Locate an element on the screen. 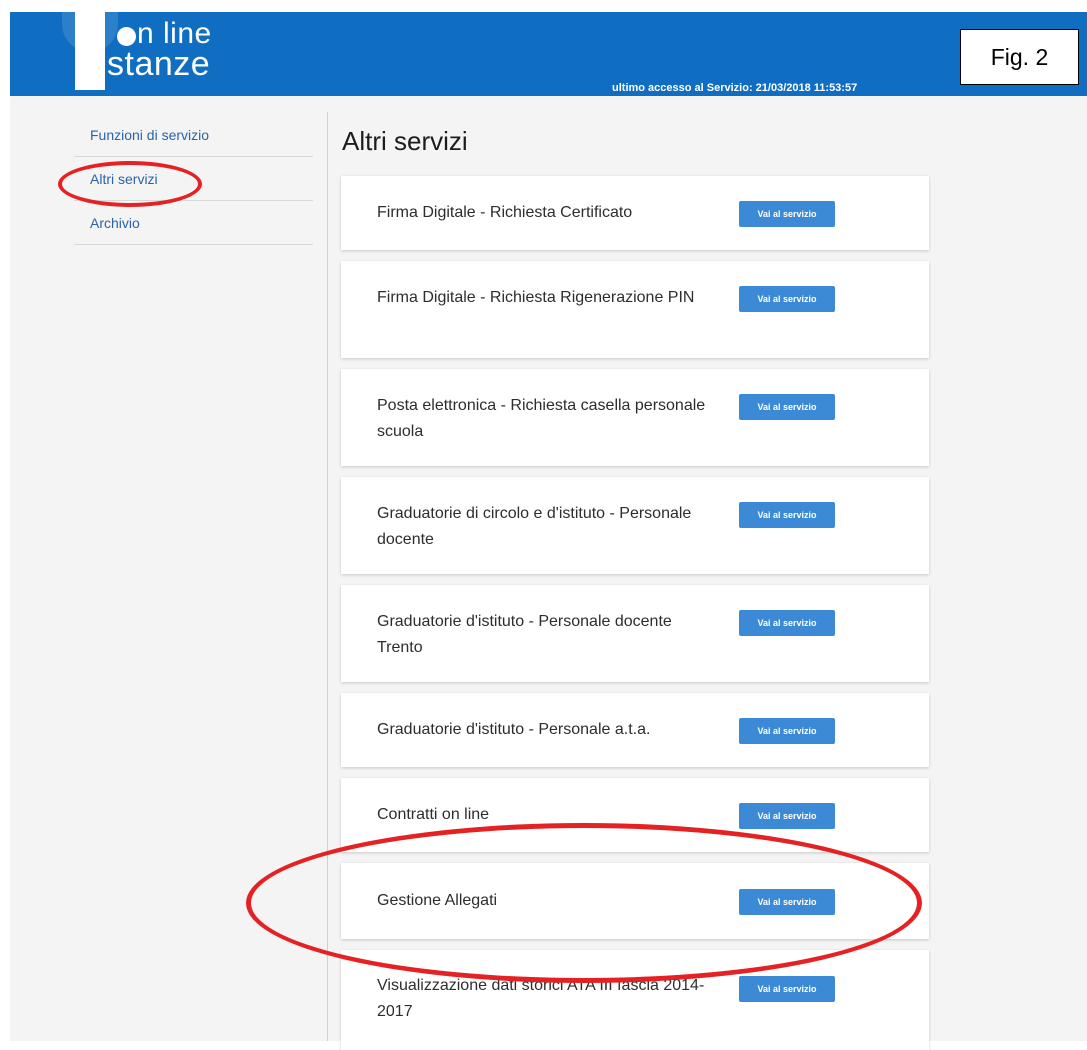 The width and height of the screenshot is (1087, 1050). page-title: Altri servizi is located at coordinates (405, 141).